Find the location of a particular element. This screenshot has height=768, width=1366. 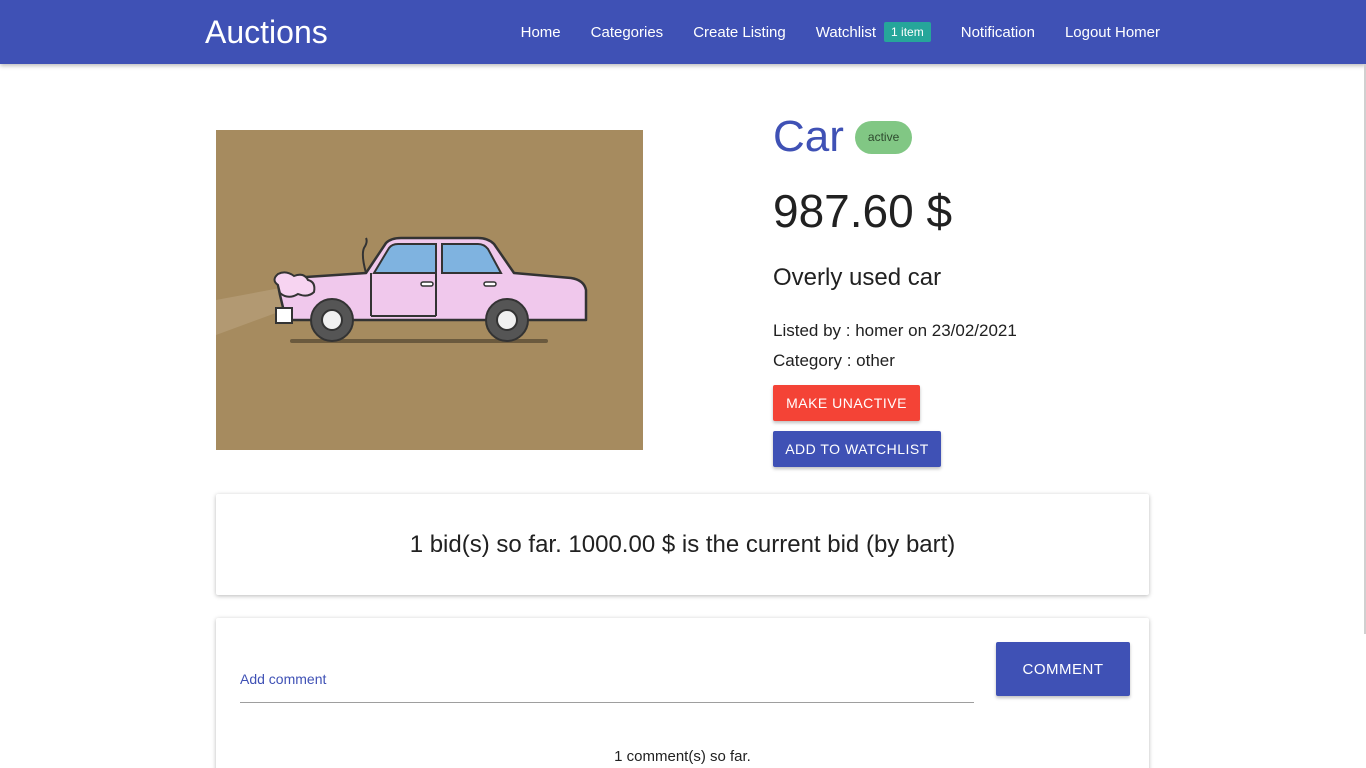

comment-input is located at coordinates (607, 700).